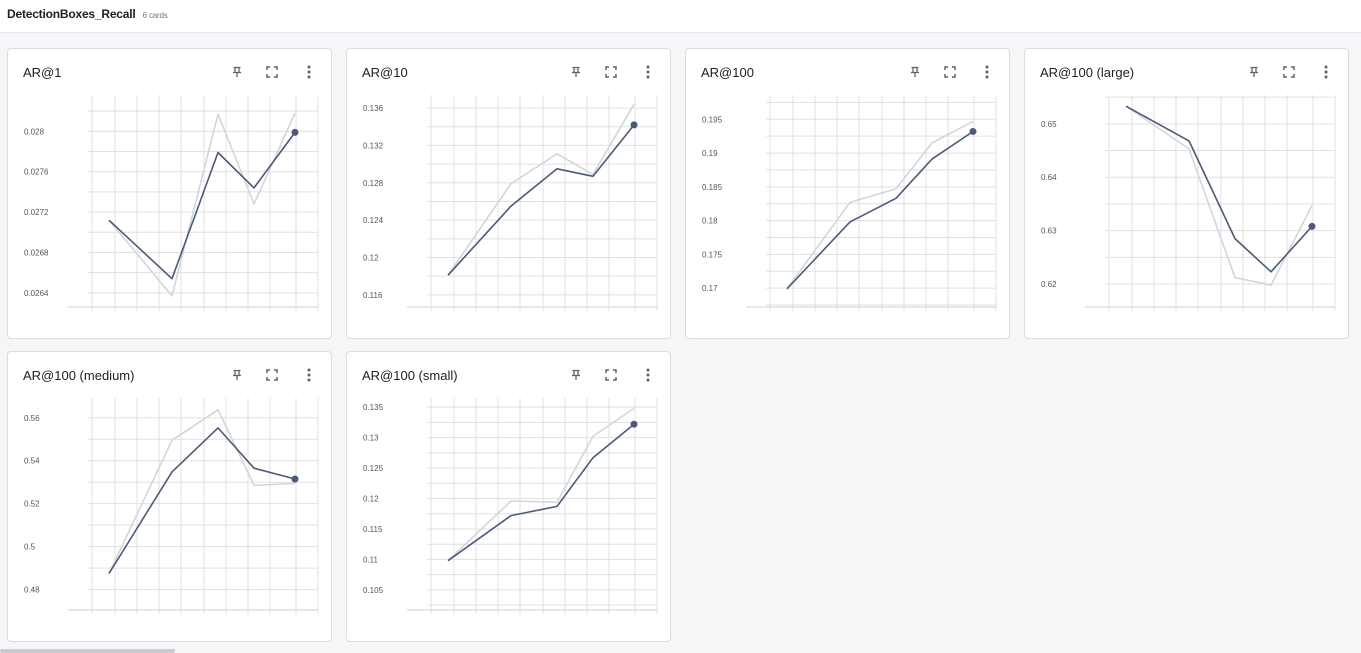 This screenshot has width=1361, height=653. What do you see at coordinates (712, 254) in the screenshot?
I see `y-tick-label: 0.175` at bounding box center [712, 254].